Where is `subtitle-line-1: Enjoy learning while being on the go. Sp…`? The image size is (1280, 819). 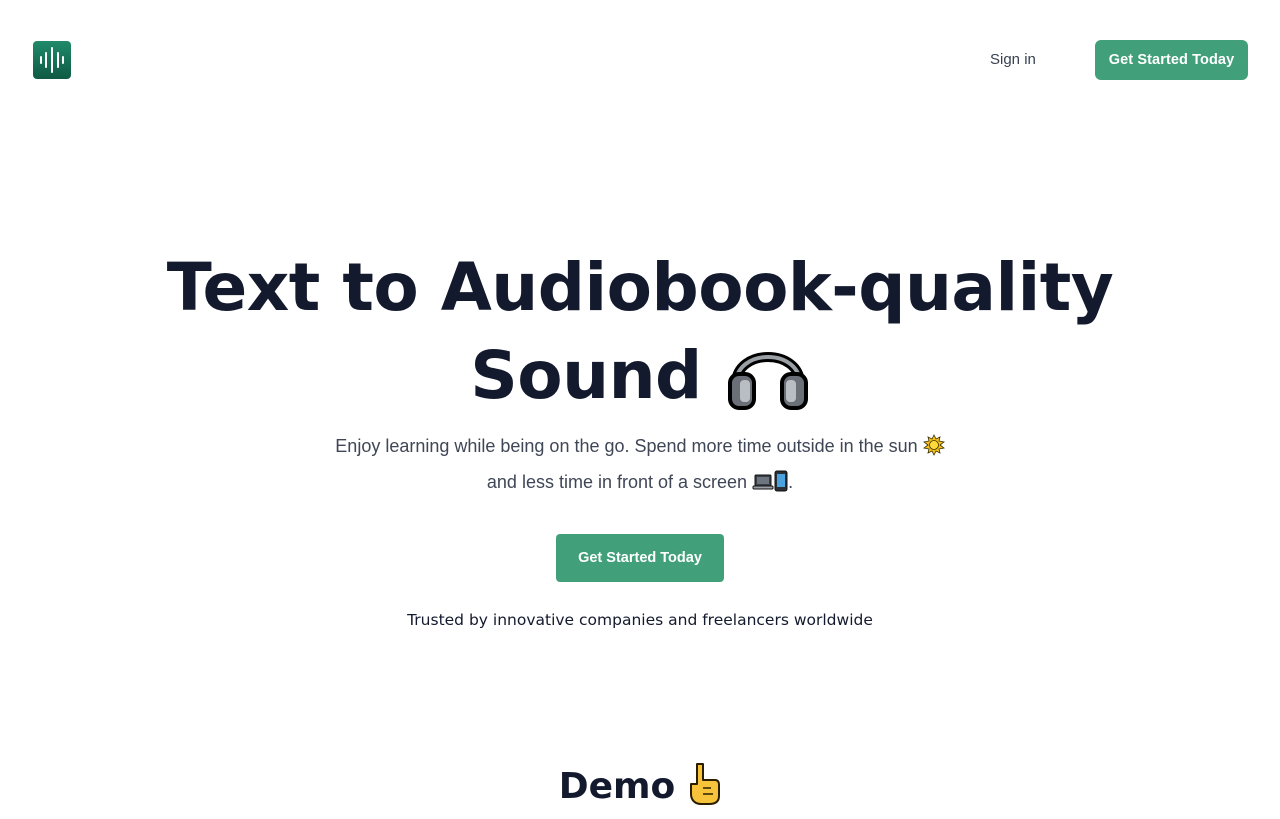
subtitle-line-1: Enjoy learning while being on the go. Sp… is located at coordinates (626, 446).